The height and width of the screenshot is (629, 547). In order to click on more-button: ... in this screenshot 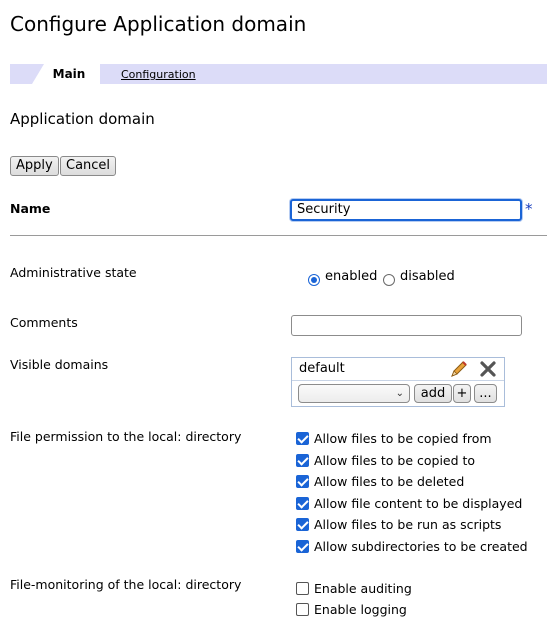, I will do `click(485, 393)`.